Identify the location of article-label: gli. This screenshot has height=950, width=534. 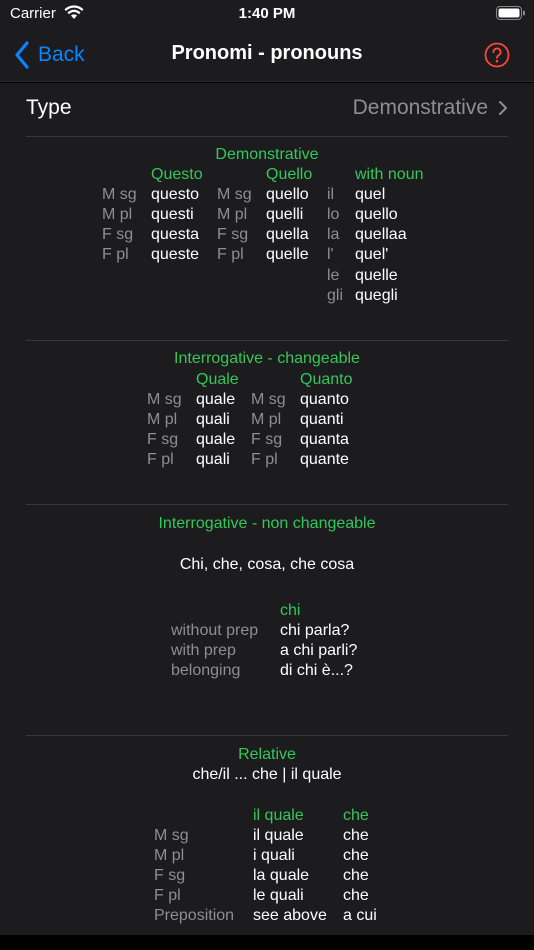
(335, 295).